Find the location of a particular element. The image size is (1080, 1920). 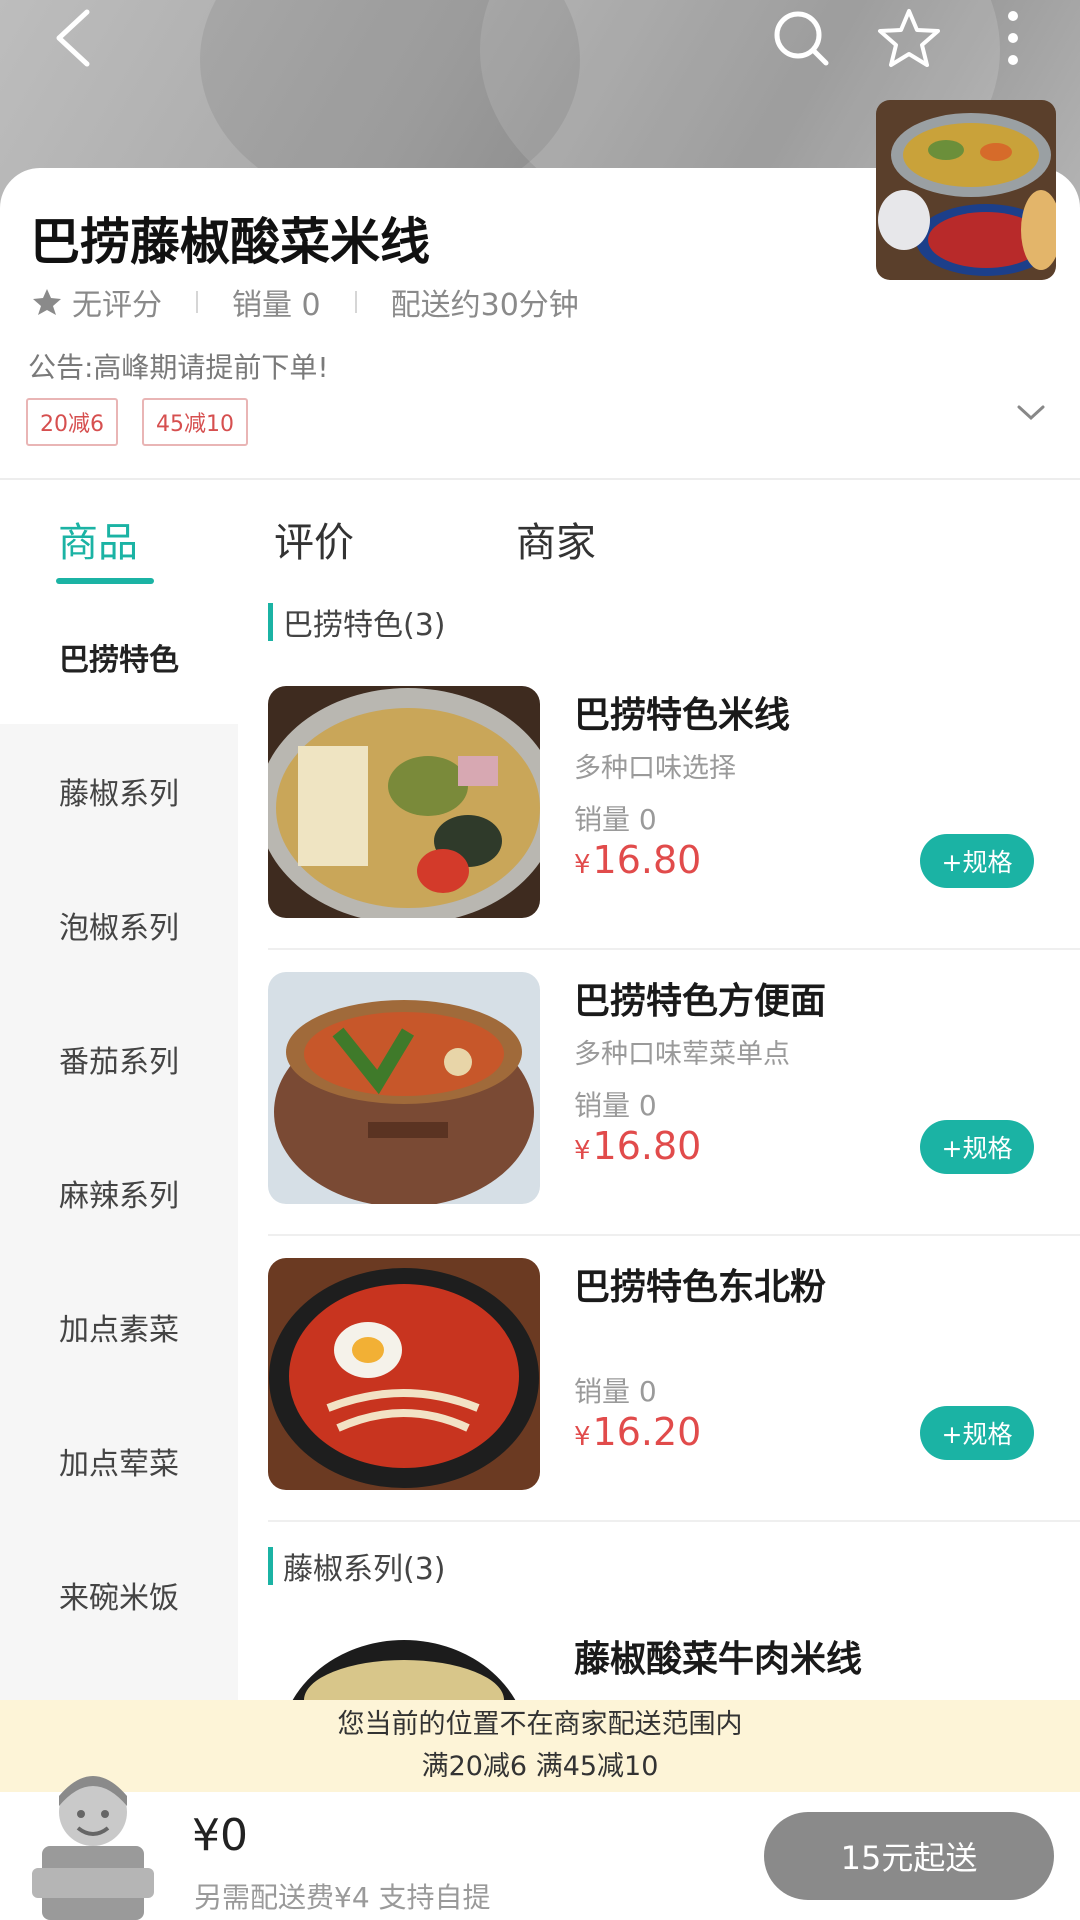

category-sidebar: 巴捞特色 藤椒系列 泡椒系列 番茄系列 麻辣系列 加点素菜 加点荤菜 来碗米饭 is located at coordinates (119, 1145).